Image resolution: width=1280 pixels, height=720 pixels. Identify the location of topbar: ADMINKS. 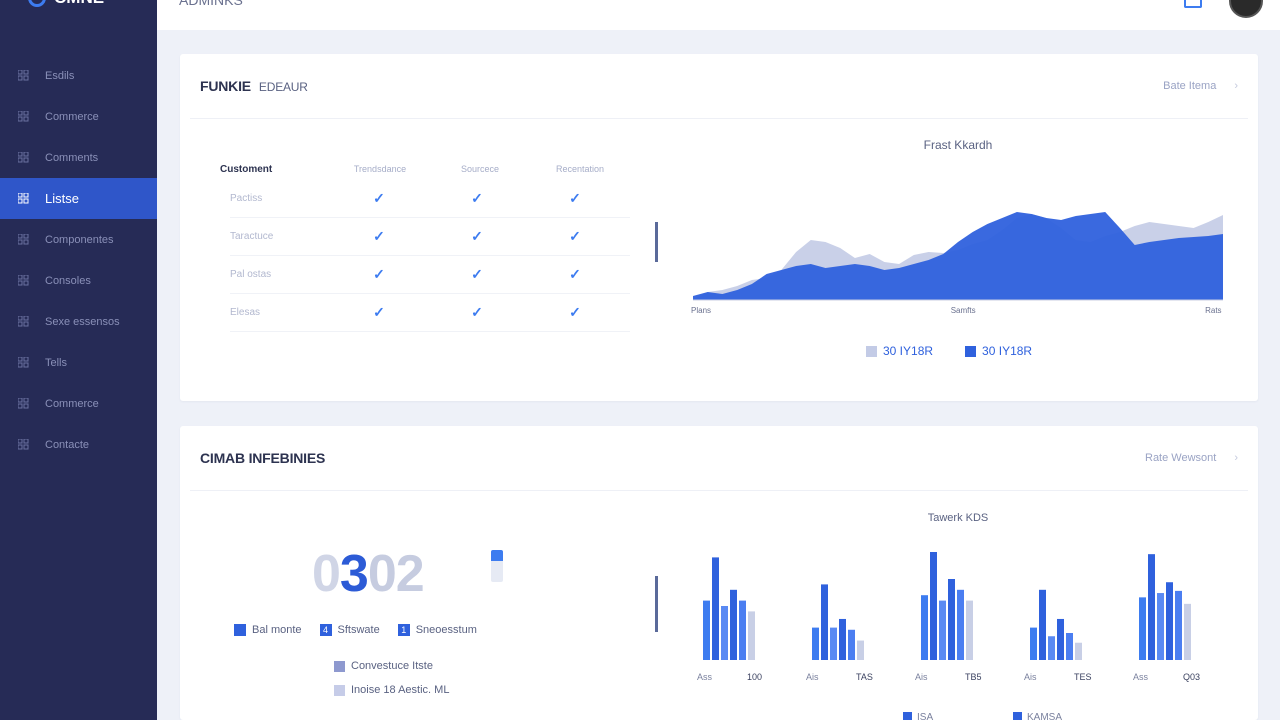
(718, 15).